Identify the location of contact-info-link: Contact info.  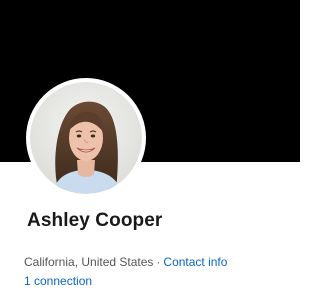
(195, 262).